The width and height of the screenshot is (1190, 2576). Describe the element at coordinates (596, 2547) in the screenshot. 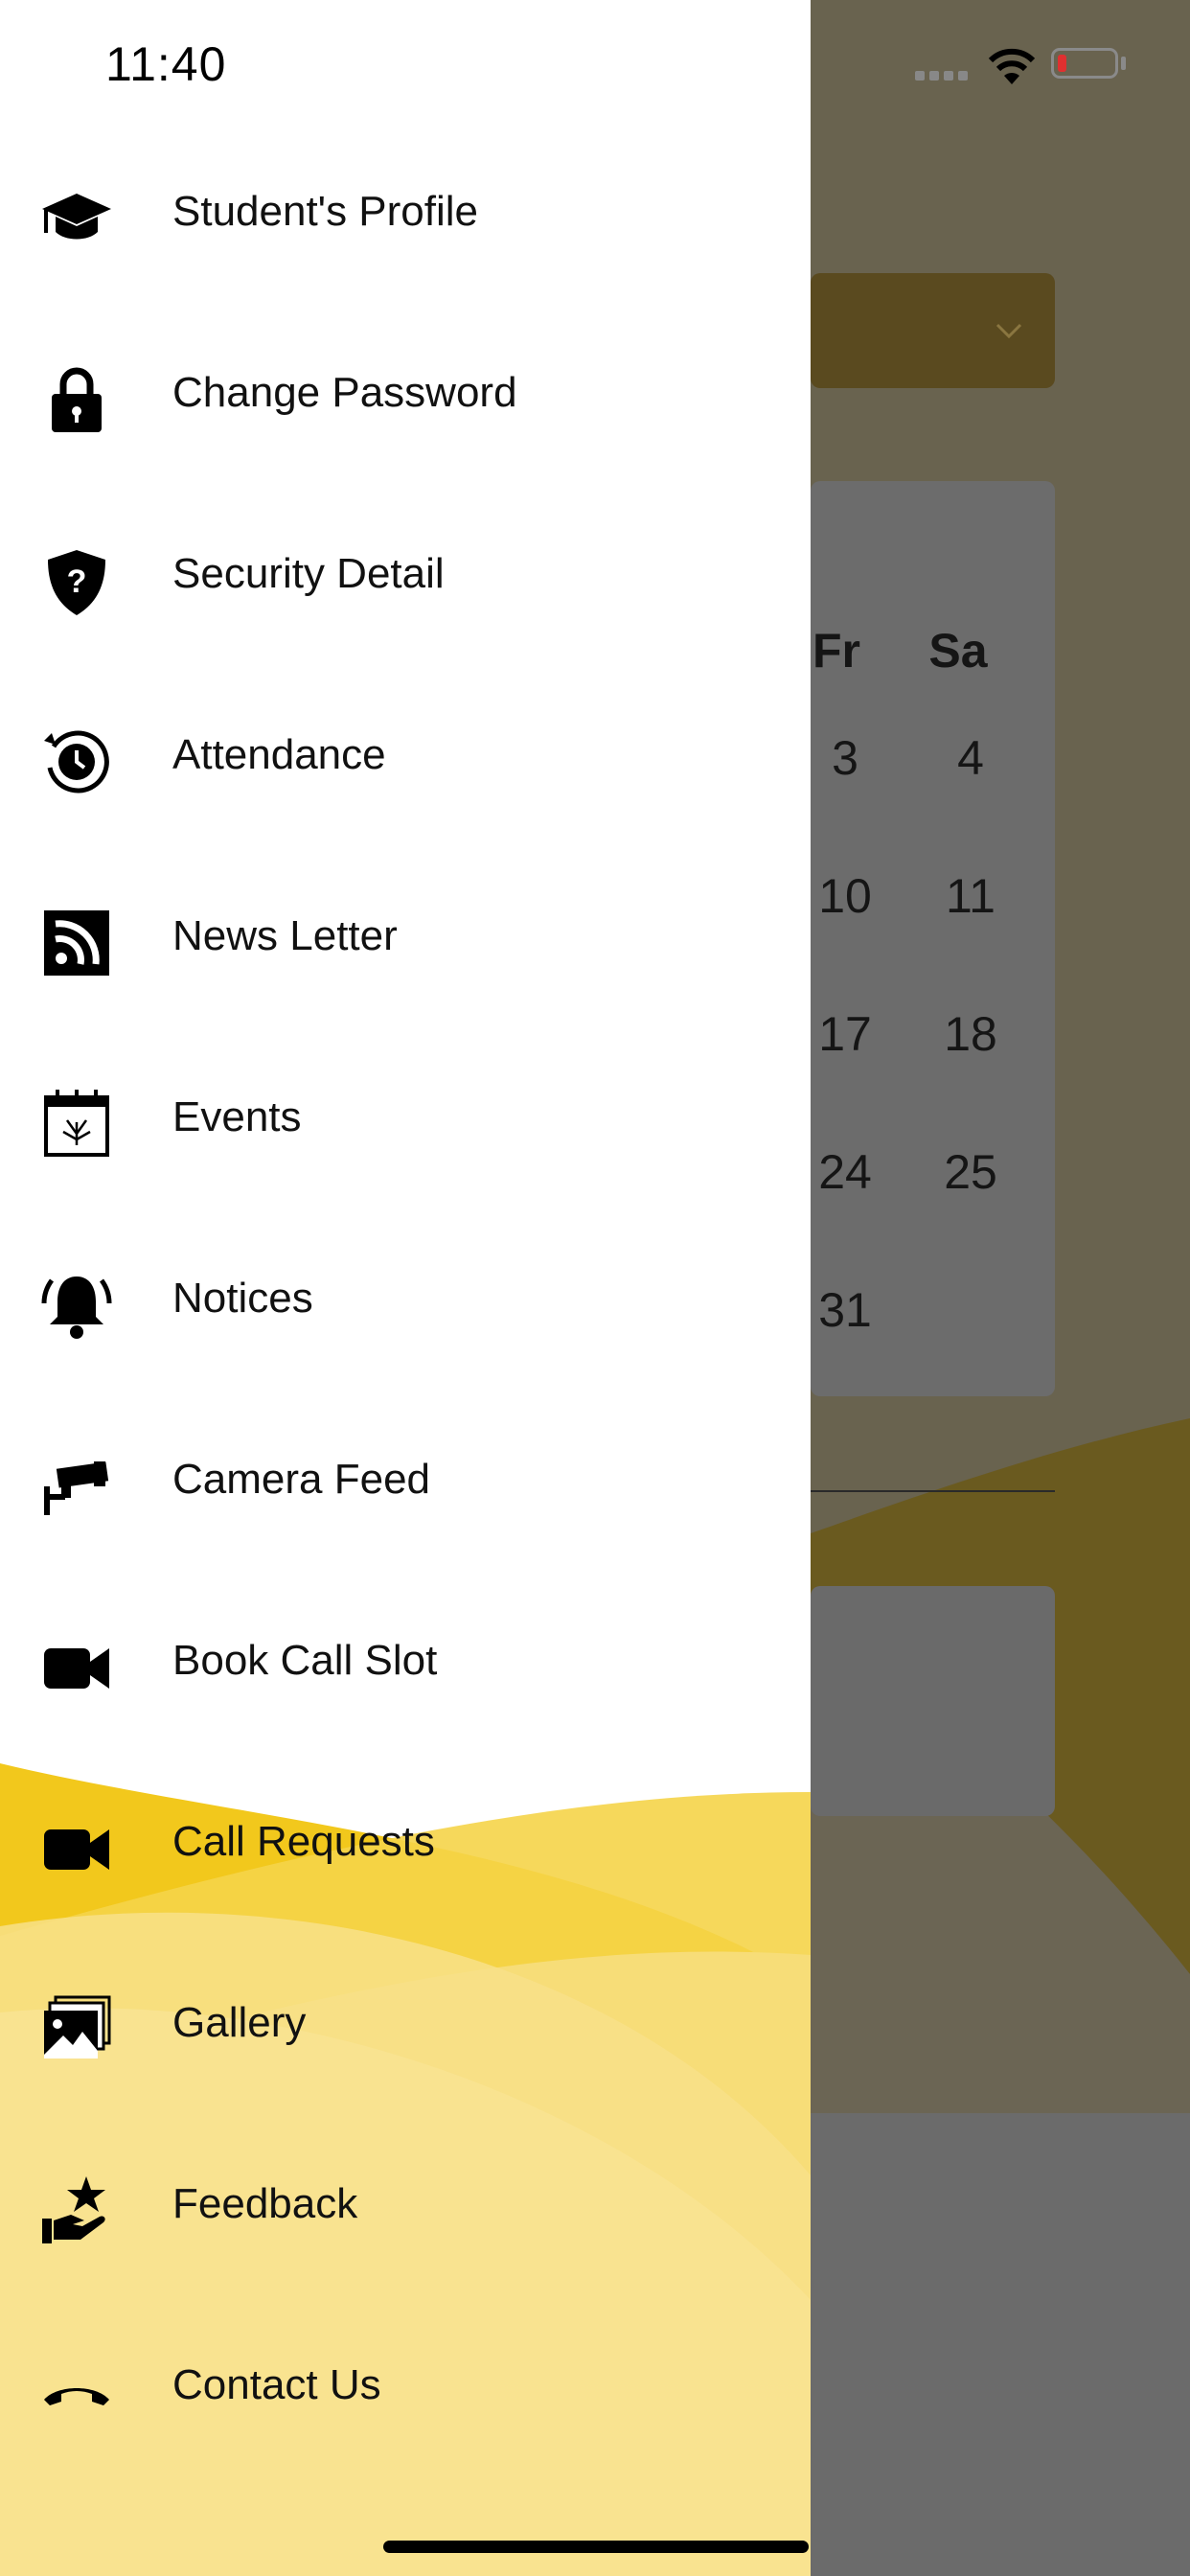

I see `home-indicator` at that location.